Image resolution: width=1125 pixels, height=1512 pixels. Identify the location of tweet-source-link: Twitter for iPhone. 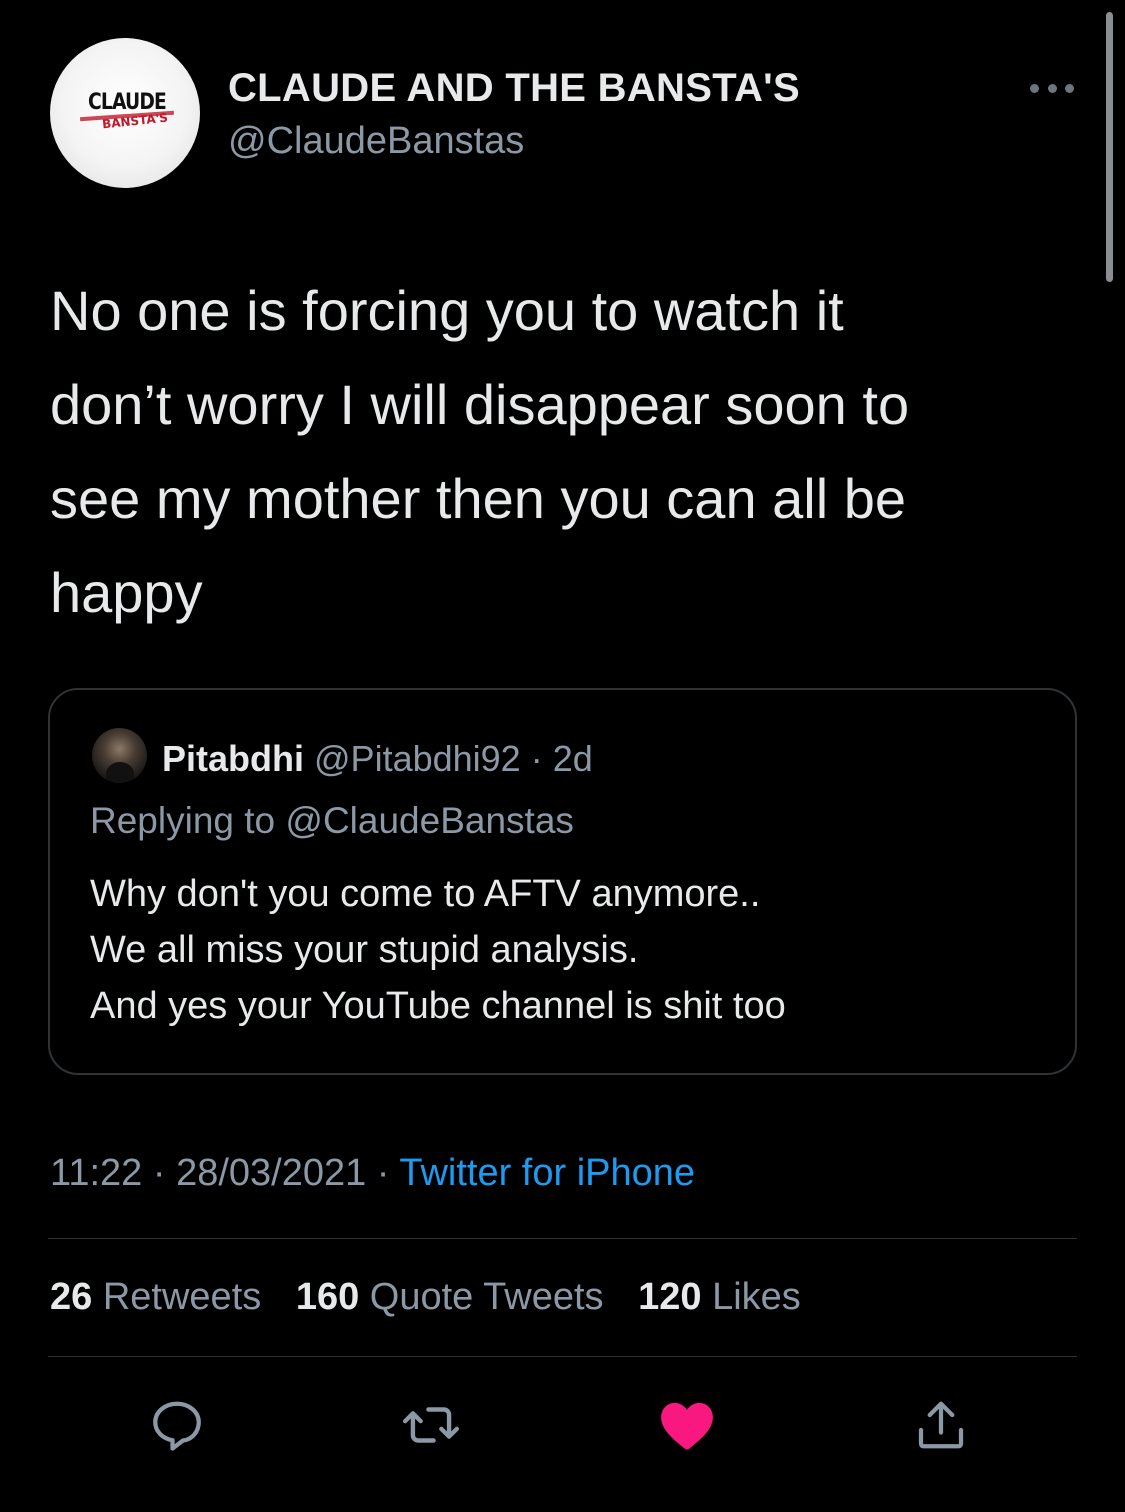
(547, 1173).